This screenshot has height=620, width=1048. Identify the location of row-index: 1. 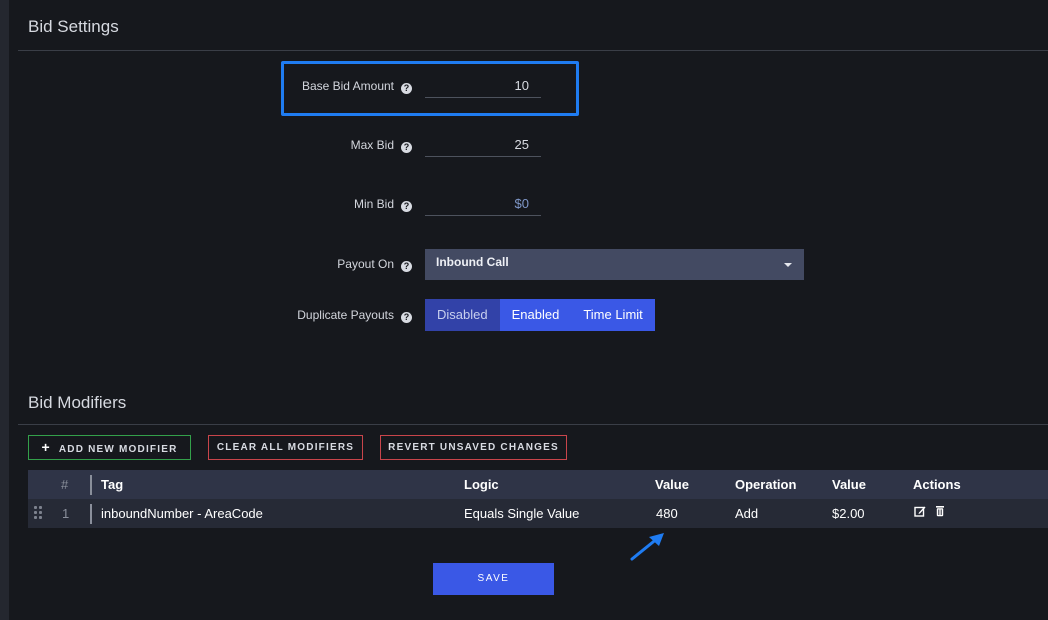
(66, 513).